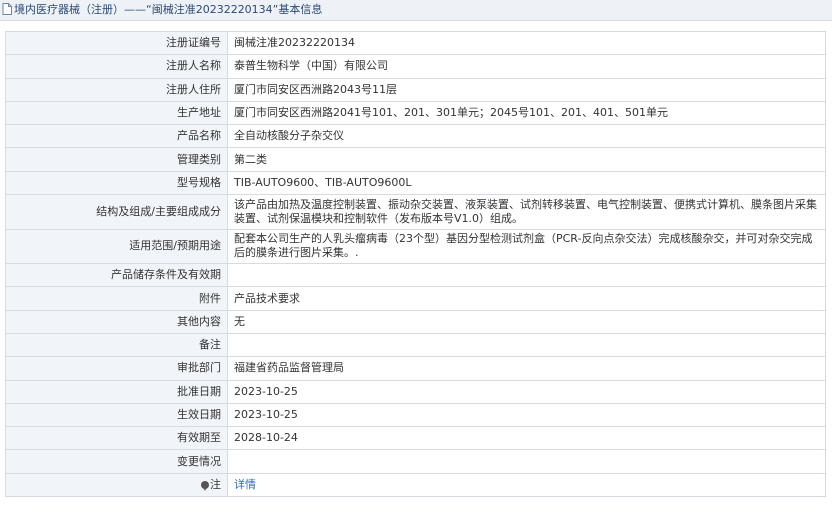 This screenshot has width=832, height=530. I want to click on table-row: 注册人名称 泰普生物科学（中国）有限公司, so click(415, 66).